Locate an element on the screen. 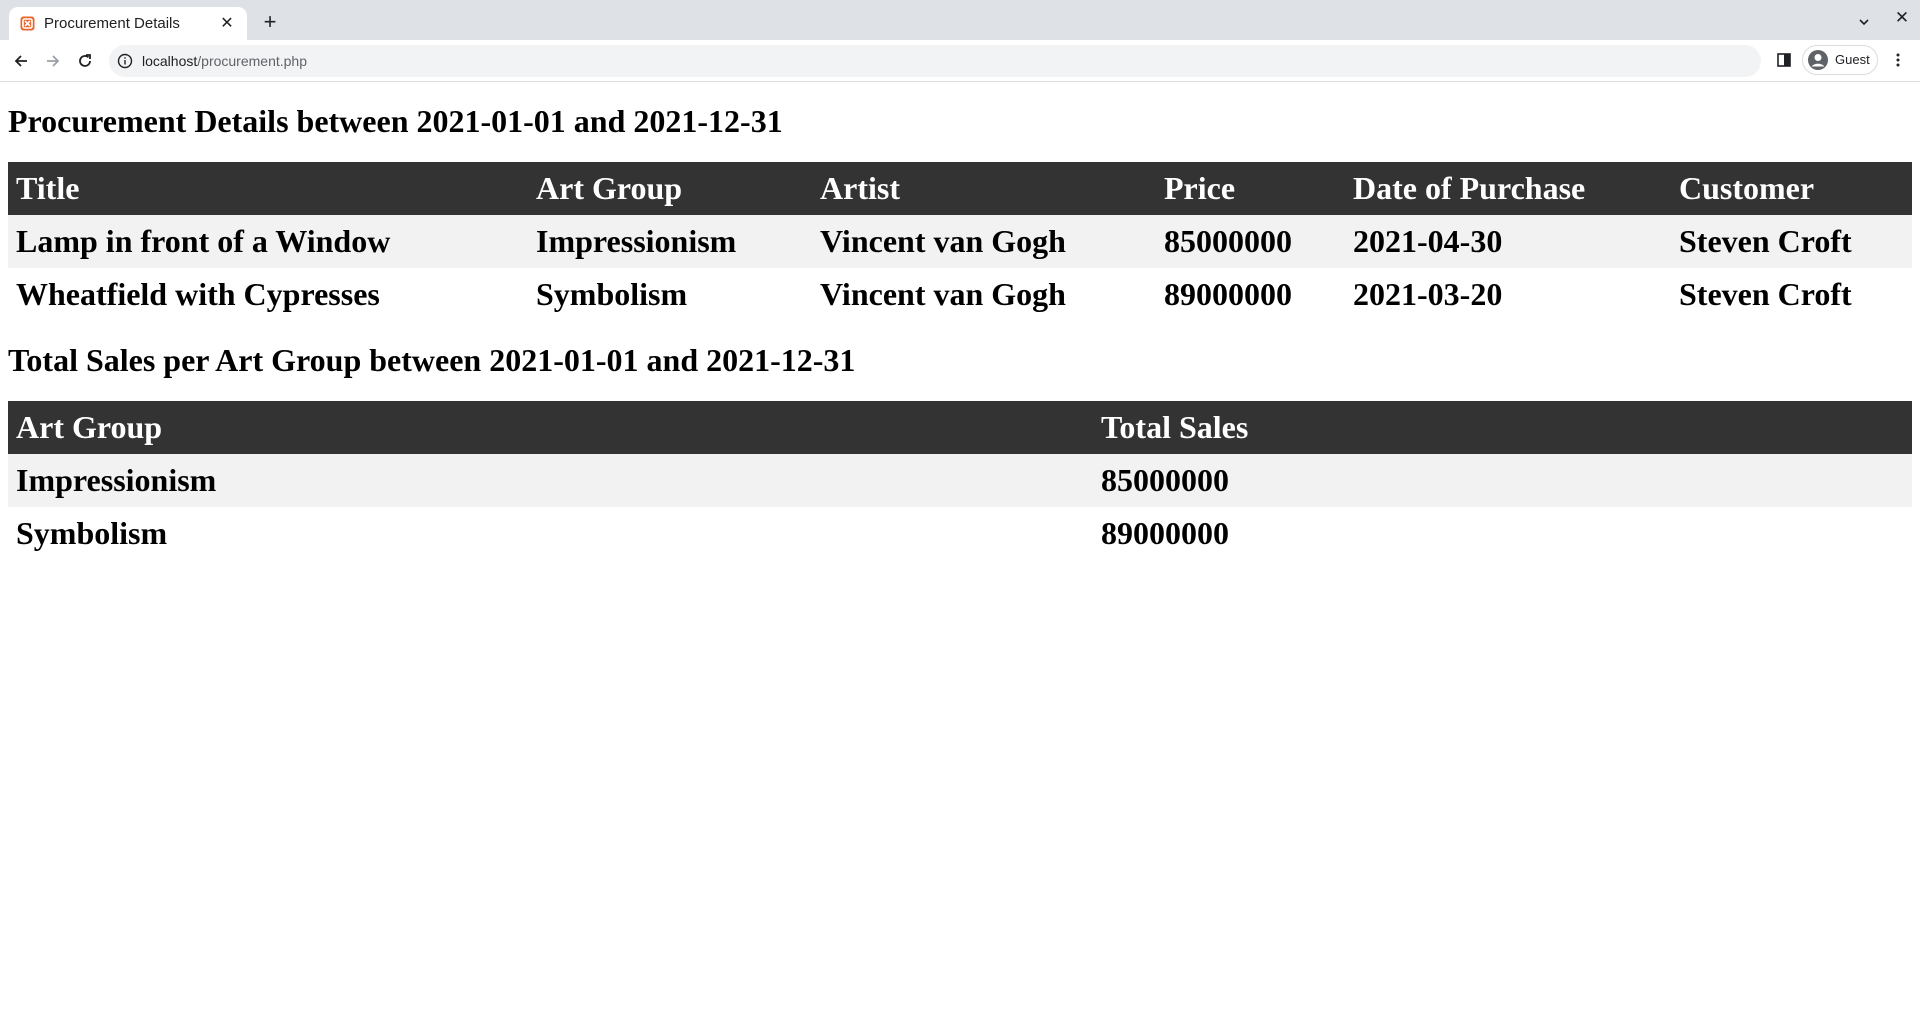 This screenshot has height=1026, width=1920. column-header: Customer is located at coordinates (1747, 188).